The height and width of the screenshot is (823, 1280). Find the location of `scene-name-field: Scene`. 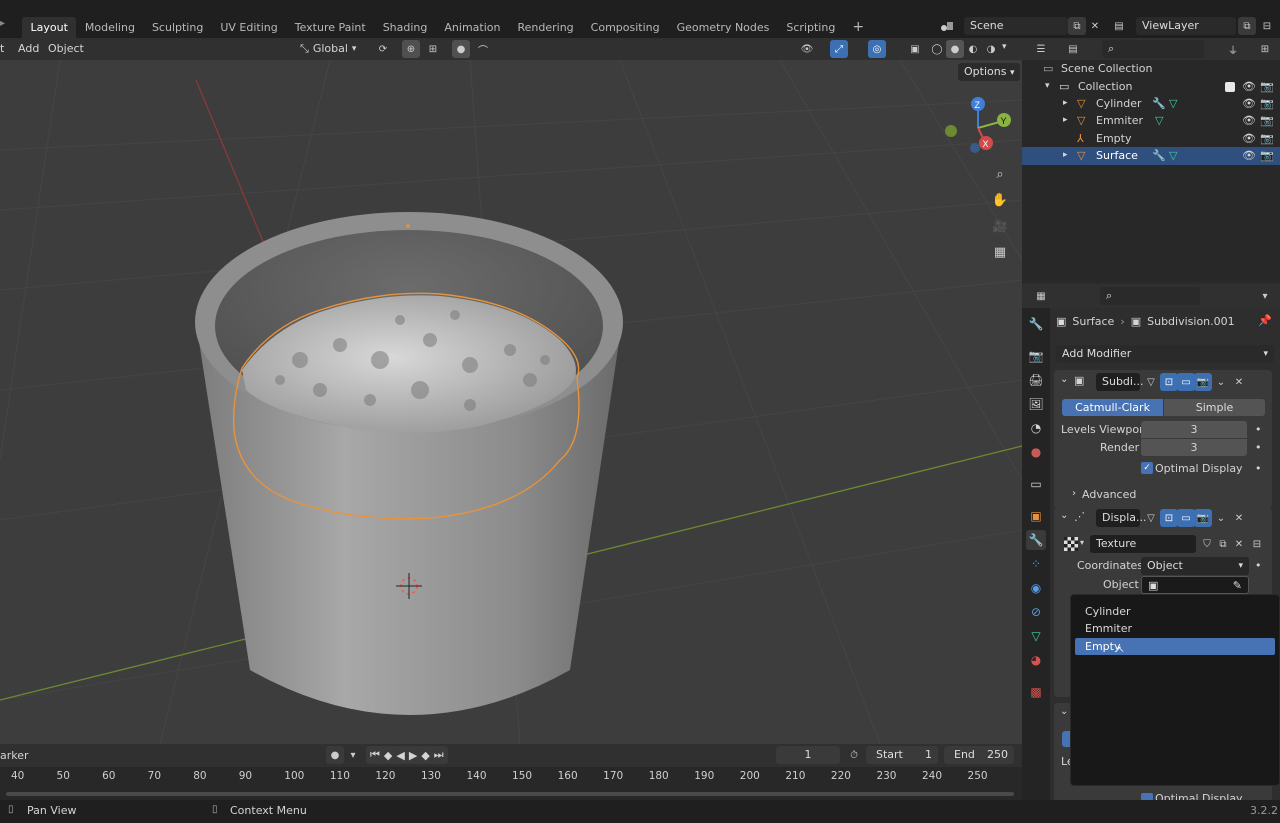

scene-name-field: Scene is located at coordinates (1016, 26).